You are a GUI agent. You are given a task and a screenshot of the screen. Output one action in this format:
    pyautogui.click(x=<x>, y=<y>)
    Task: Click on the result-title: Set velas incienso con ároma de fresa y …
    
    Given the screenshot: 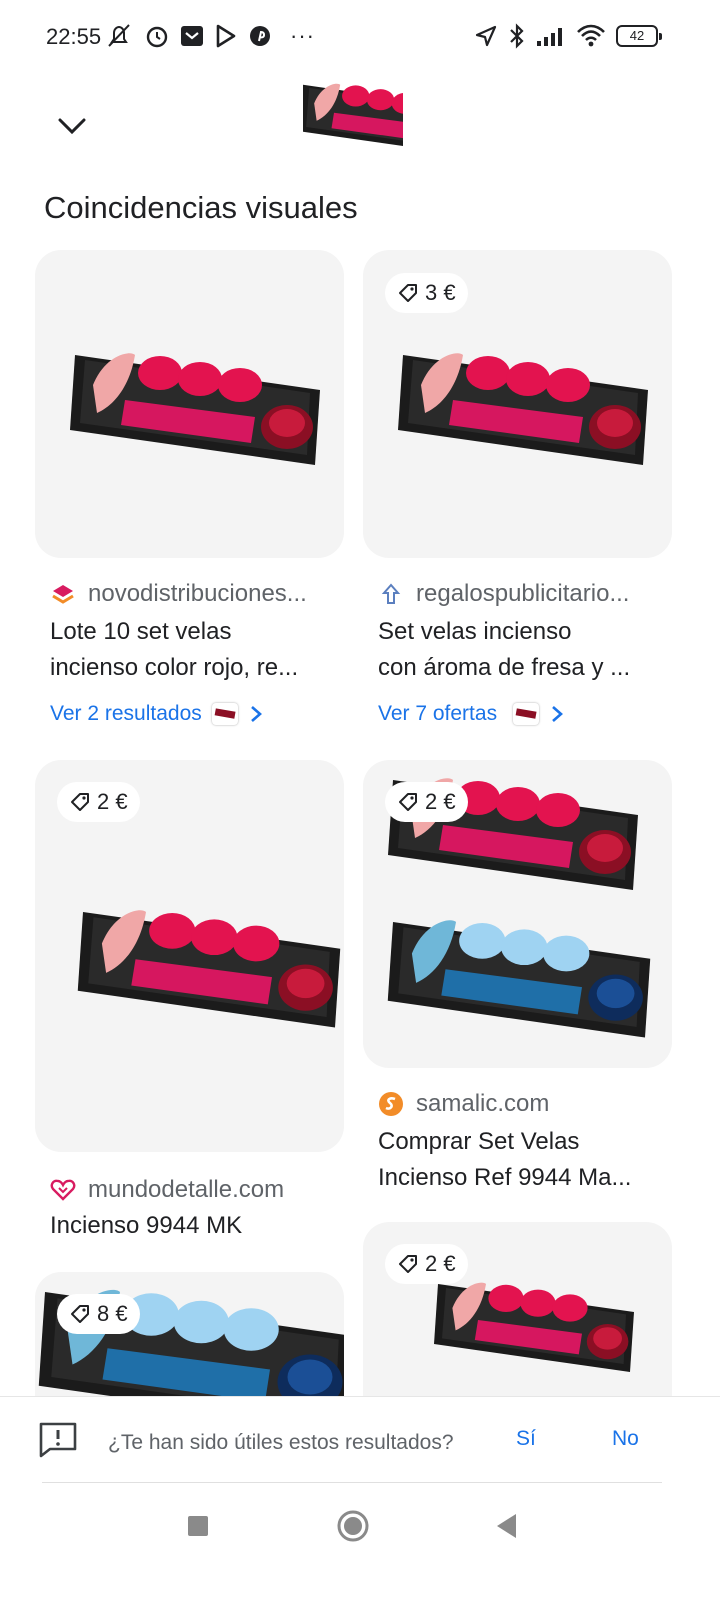 What is the action you would take?
    pyautogui.click(x=528, y=650)
    